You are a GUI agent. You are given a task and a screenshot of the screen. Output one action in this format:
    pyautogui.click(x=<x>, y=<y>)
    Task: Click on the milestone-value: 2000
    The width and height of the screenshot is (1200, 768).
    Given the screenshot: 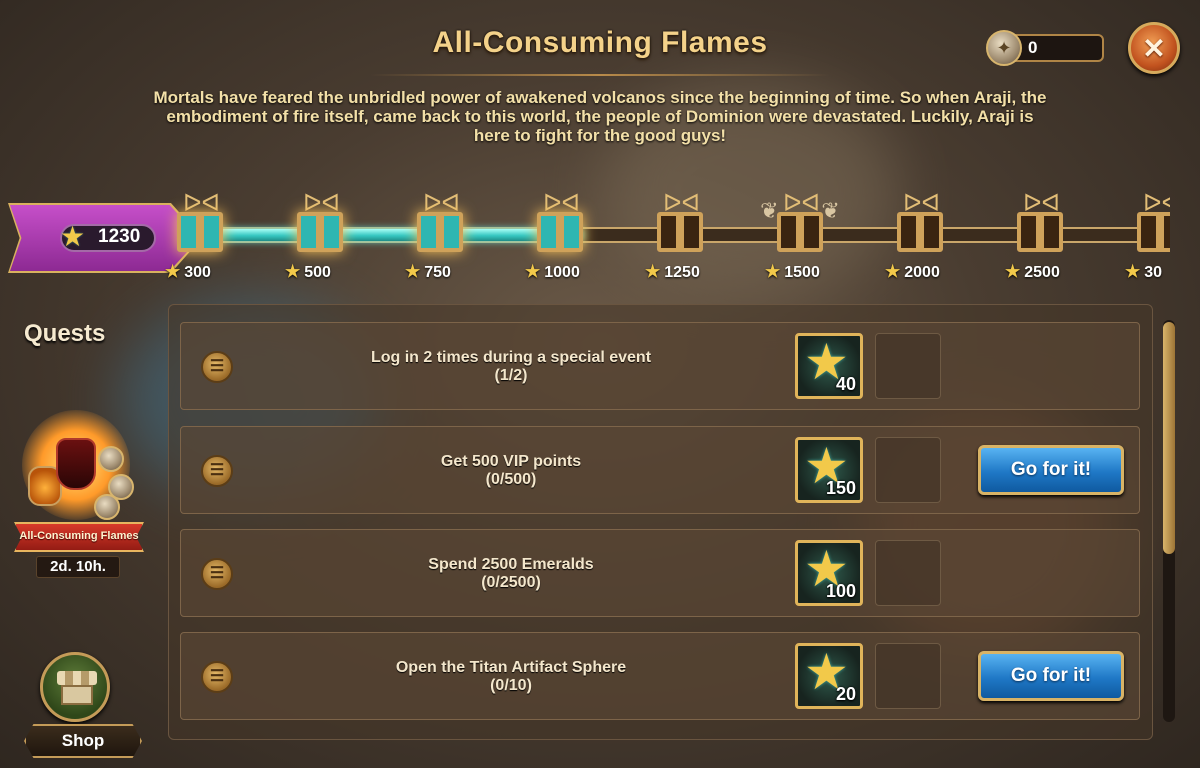 What is the action you would take?
    pyautogui.click(x=922, y=272)
    